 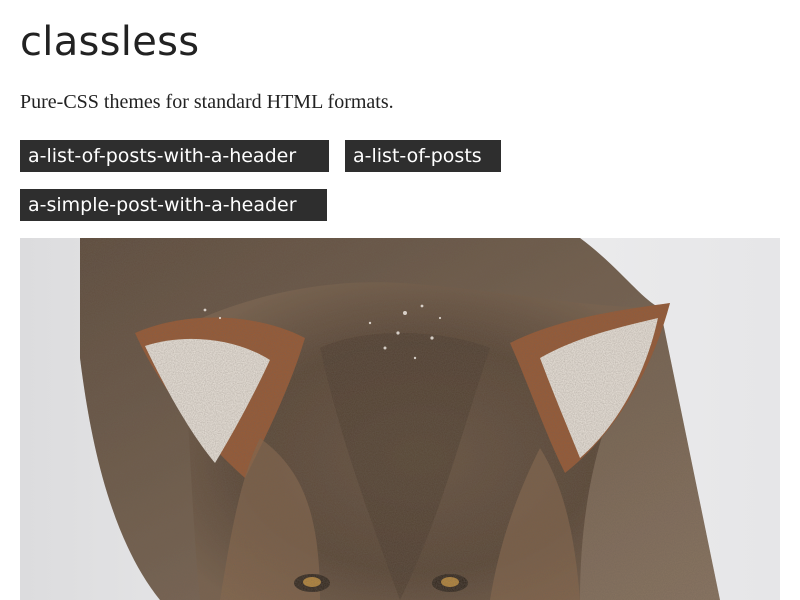 What do you see at coordinates (174, 156) in the screenshot?
I see `tag-link-list-of-posts-with-header: a-list-of-posts-with-a-header` at bounding box center [174, 156].